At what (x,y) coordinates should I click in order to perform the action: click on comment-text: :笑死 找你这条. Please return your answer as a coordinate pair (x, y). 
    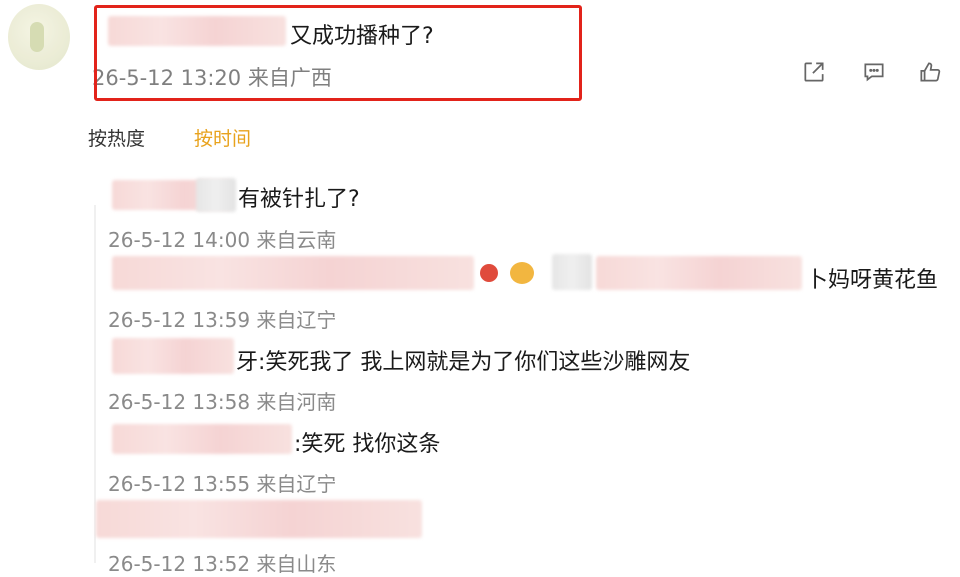
    Looking at the image, I should click on (367, 444).